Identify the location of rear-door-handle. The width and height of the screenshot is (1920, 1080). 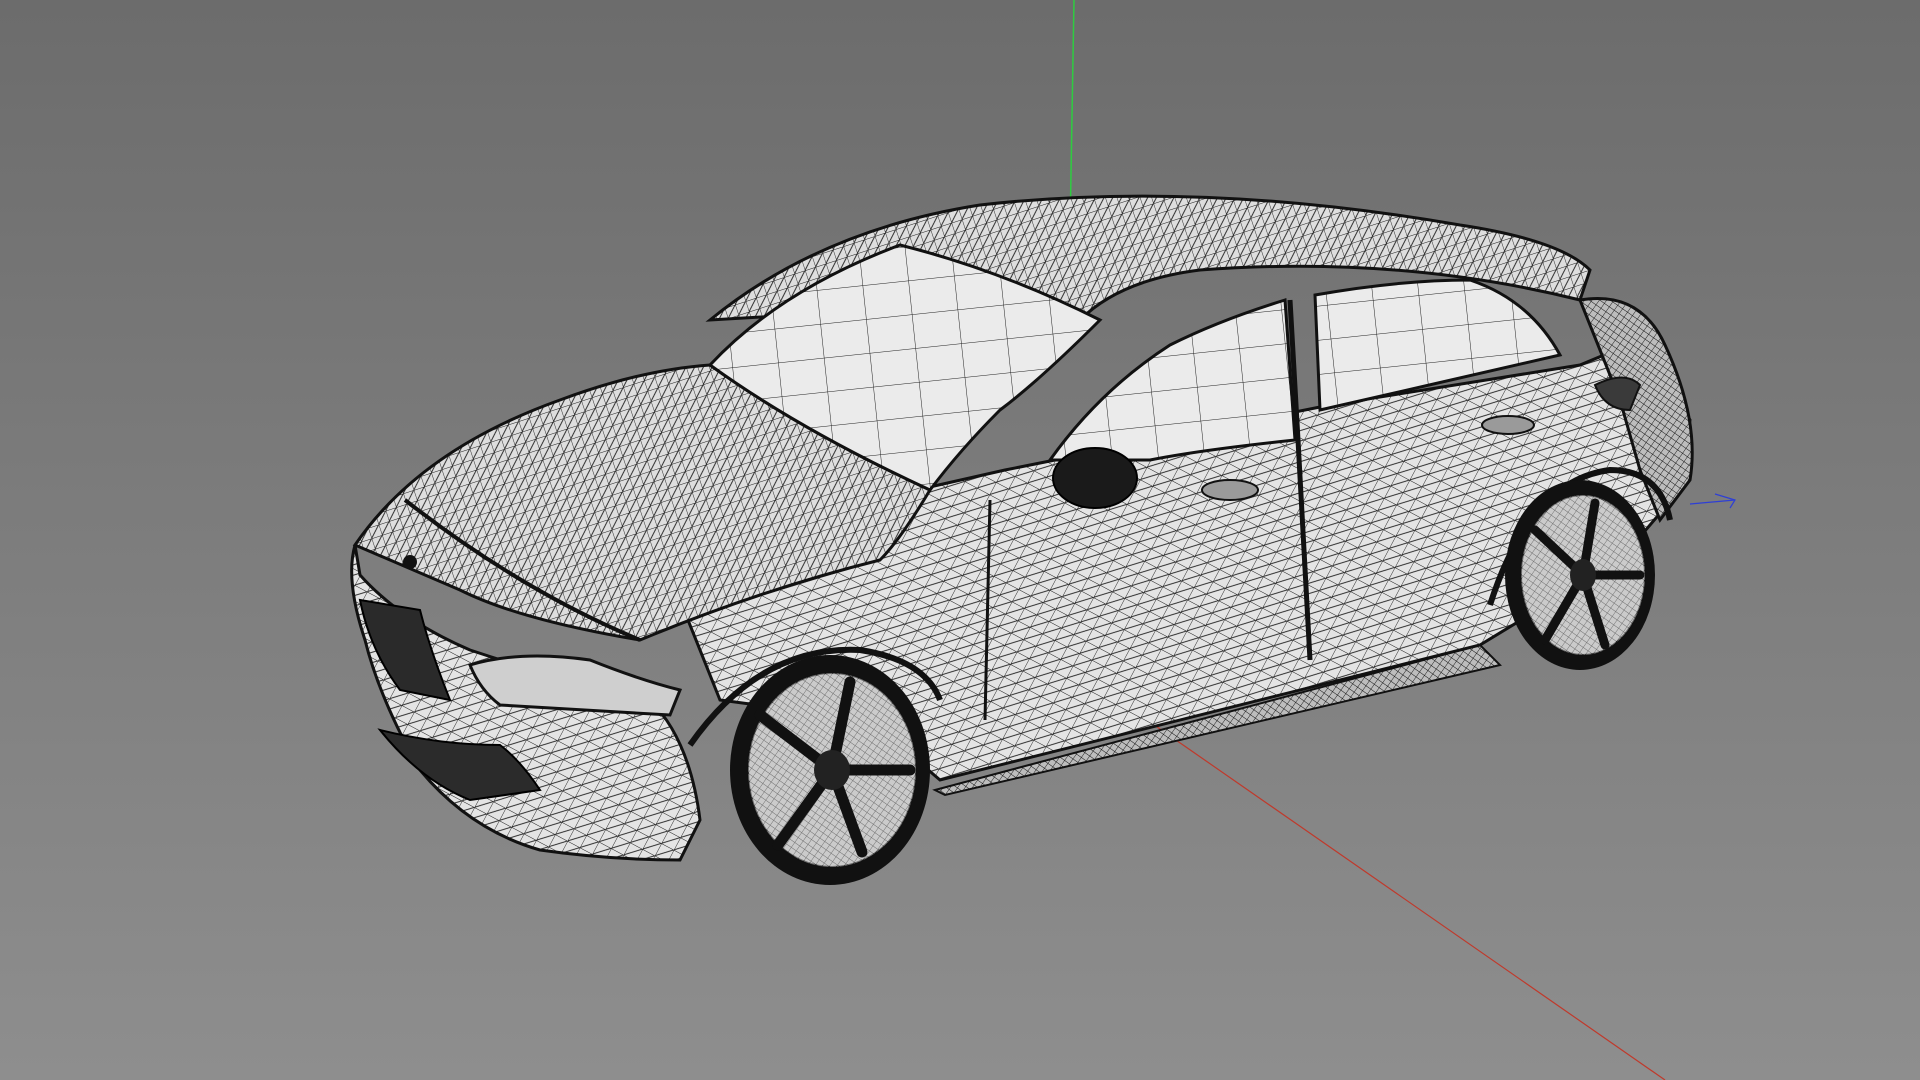
(1508, 425).